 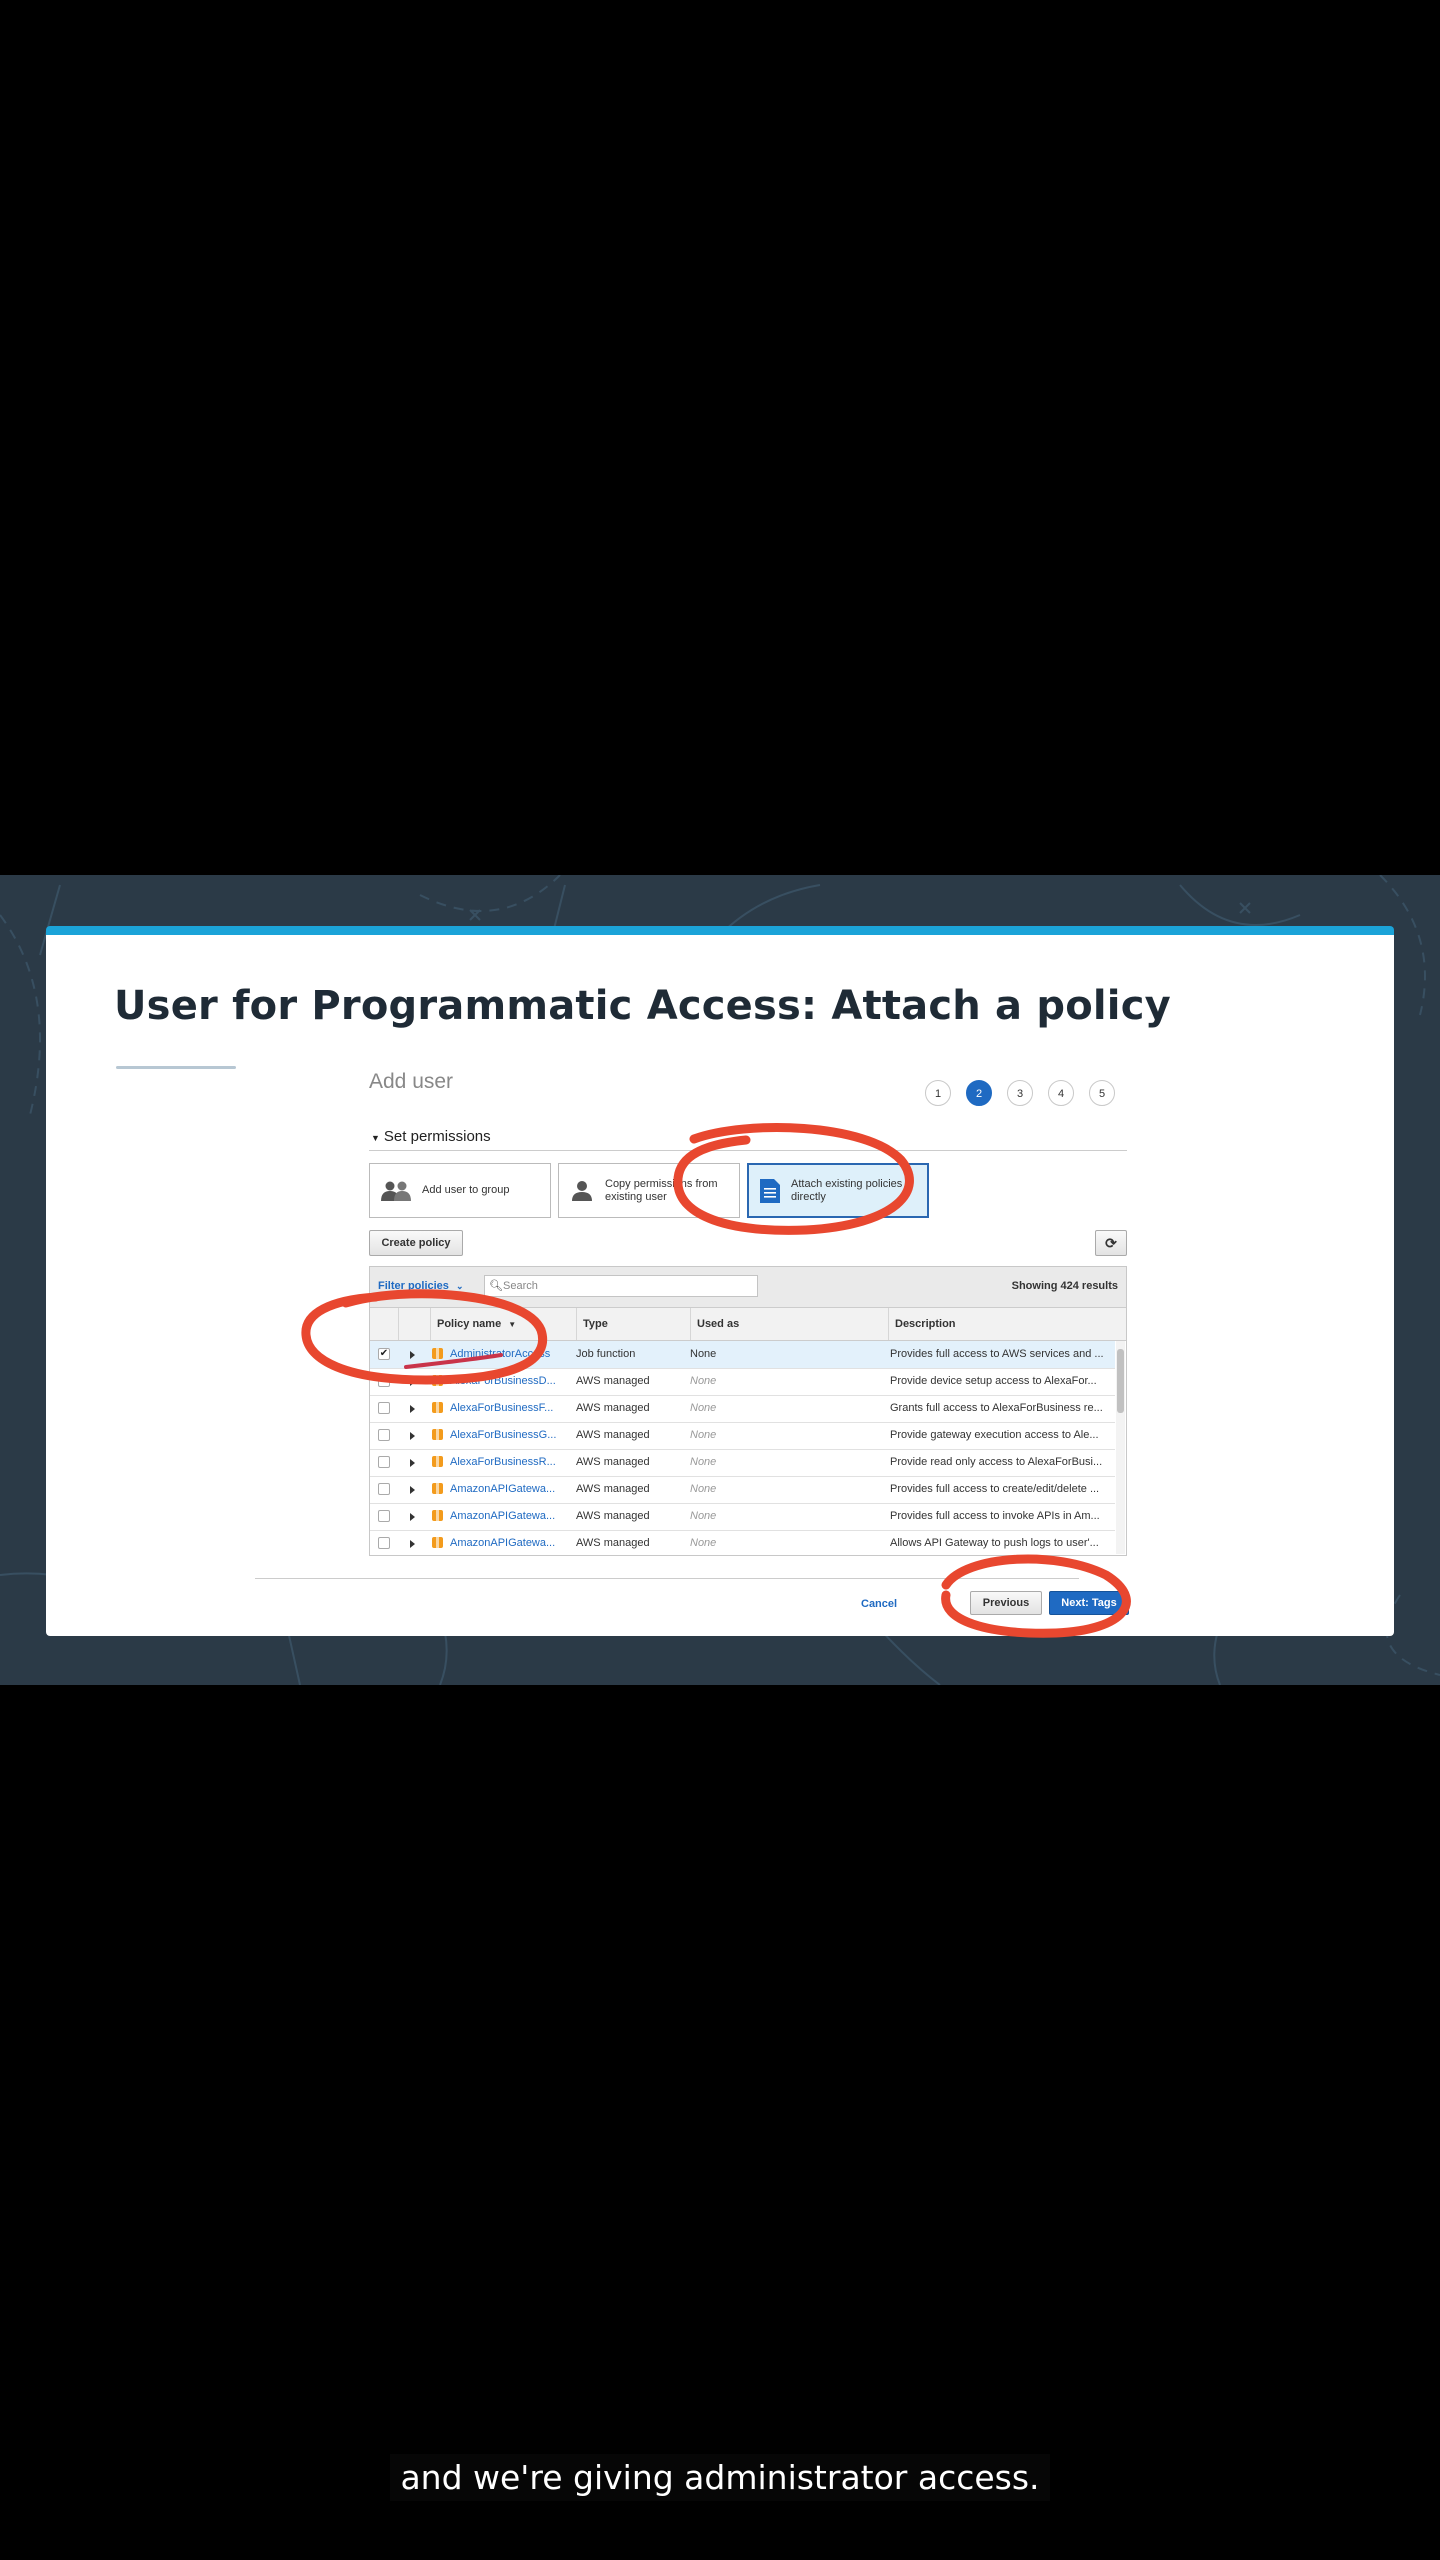 What do you see at coordinates (459, 1286) in the screenshot?
I see `chevron-down-icon: ⌄` at bounding box center [459, 1286].